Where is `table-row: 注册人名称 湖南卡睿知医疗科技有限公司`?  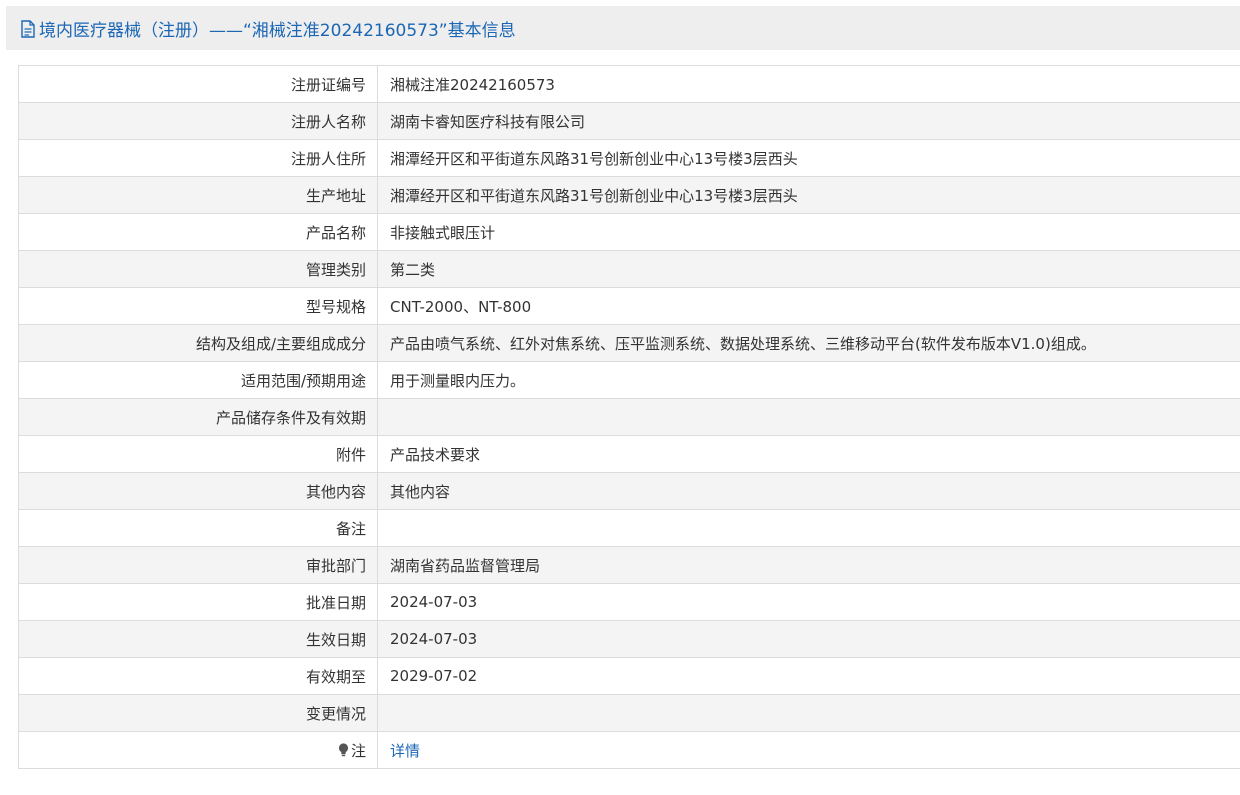 table-row: 注册人名称 湖南卡睿知医疗科技有限公司 is located at coordinates (629, 121).